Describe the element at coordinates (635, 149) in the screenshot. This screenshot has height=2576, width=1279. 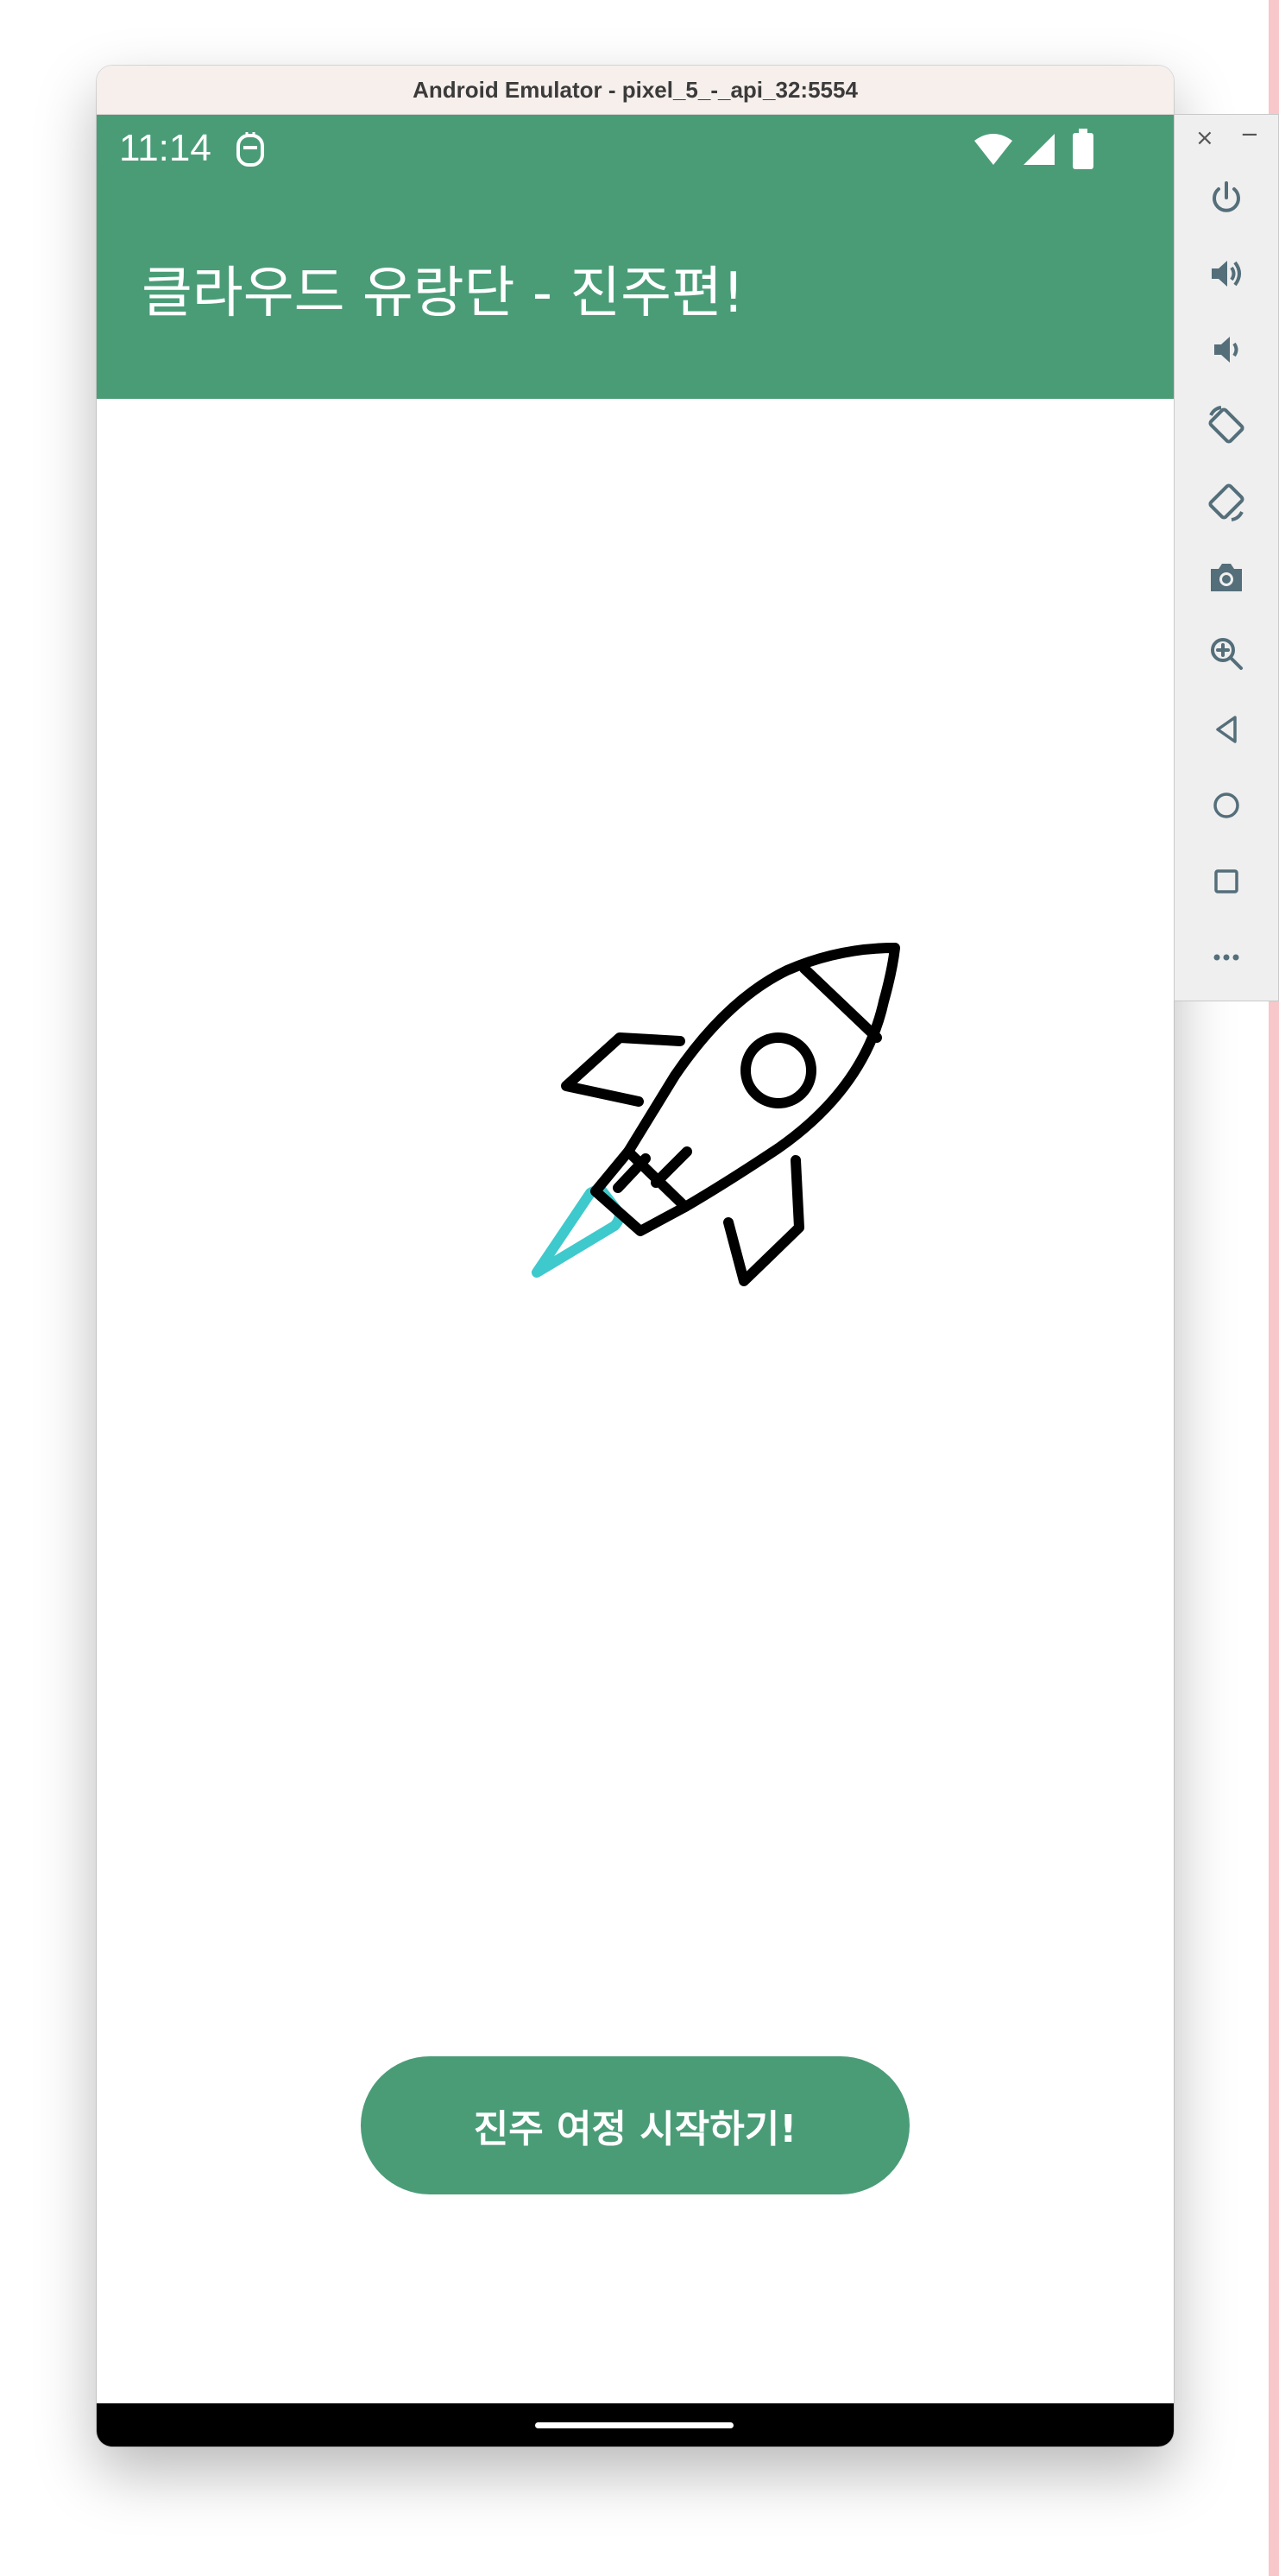
I see `status-bar: 11:14` at that location.